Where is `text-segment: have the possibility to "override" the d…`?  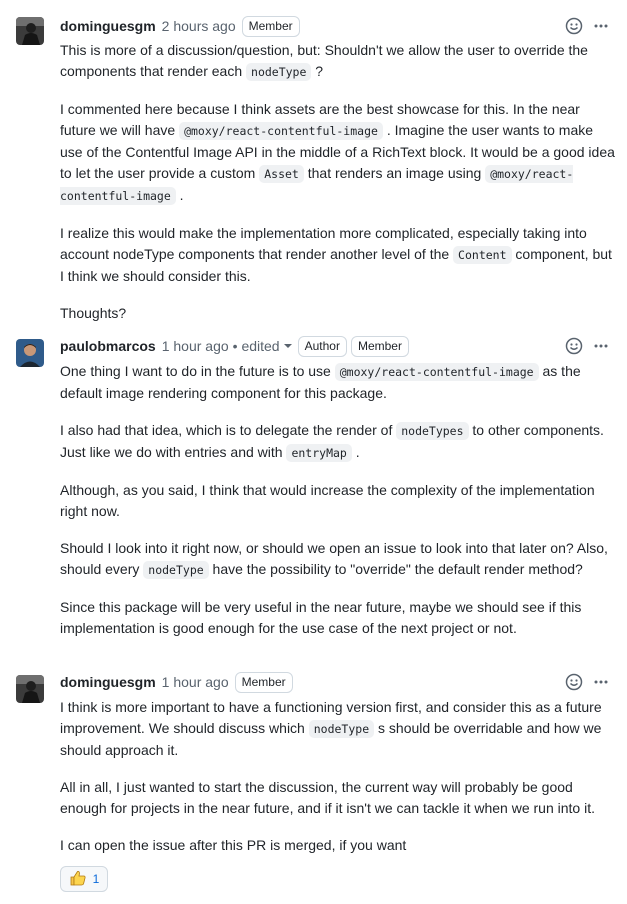
text-segment: have the possibility to "override" the d… is located at coordinates (395, 569).